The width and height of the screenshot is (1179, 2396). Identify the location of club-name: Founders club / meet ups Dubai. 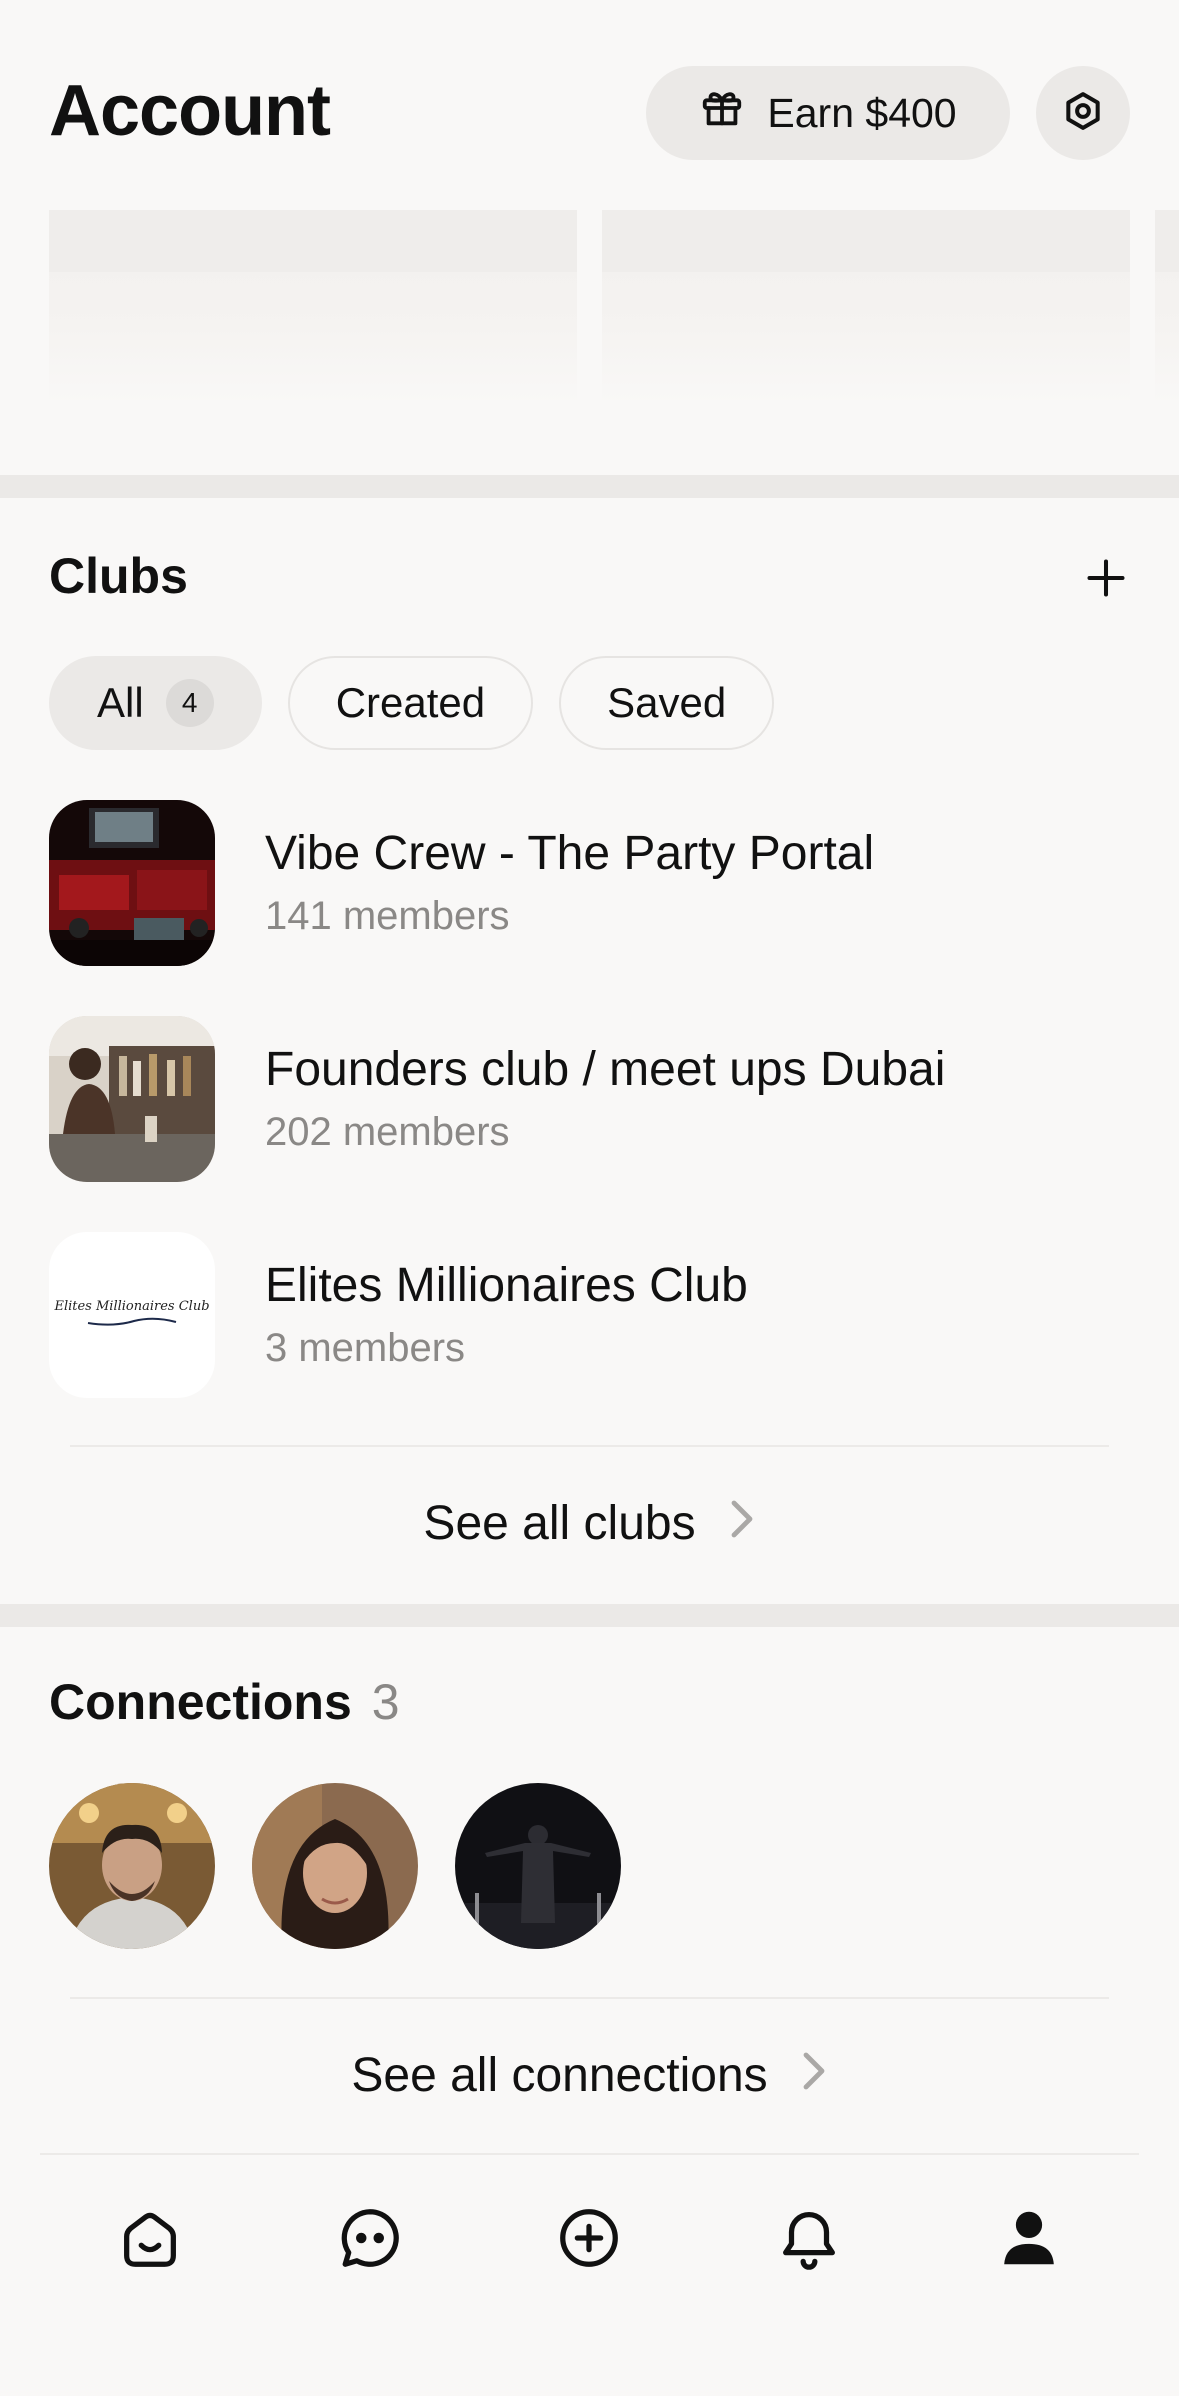
(605, 1069).